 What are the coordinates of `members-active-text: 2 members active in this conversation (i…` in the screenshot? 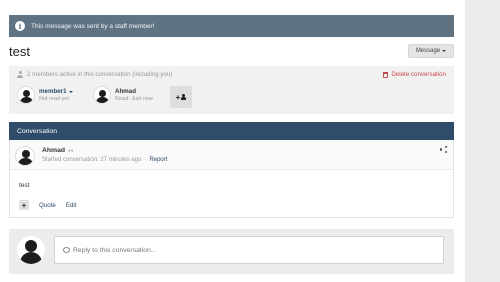 It's located at (100, 74).